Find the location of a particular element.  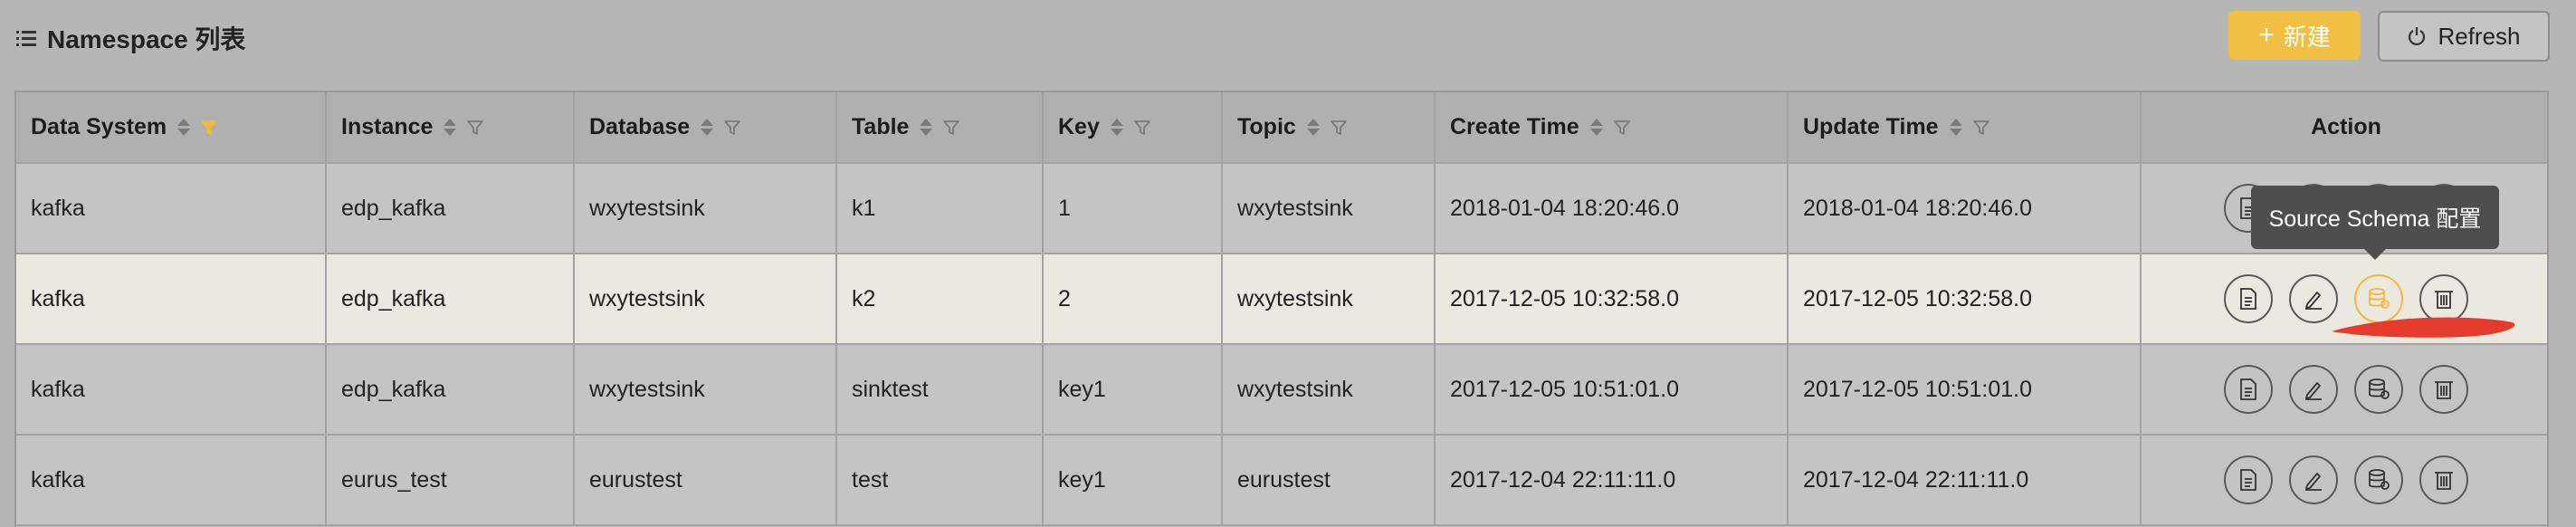

tooltip-arrow is located at coordinates (2375, 254).